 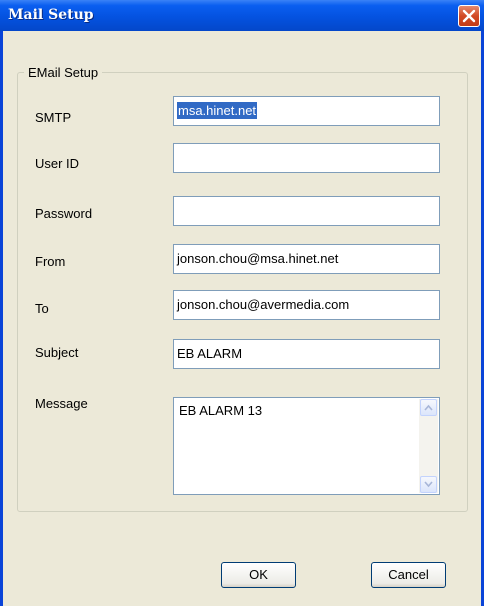 I want to click on arrow-down-icon, so click(x=428, y=484).